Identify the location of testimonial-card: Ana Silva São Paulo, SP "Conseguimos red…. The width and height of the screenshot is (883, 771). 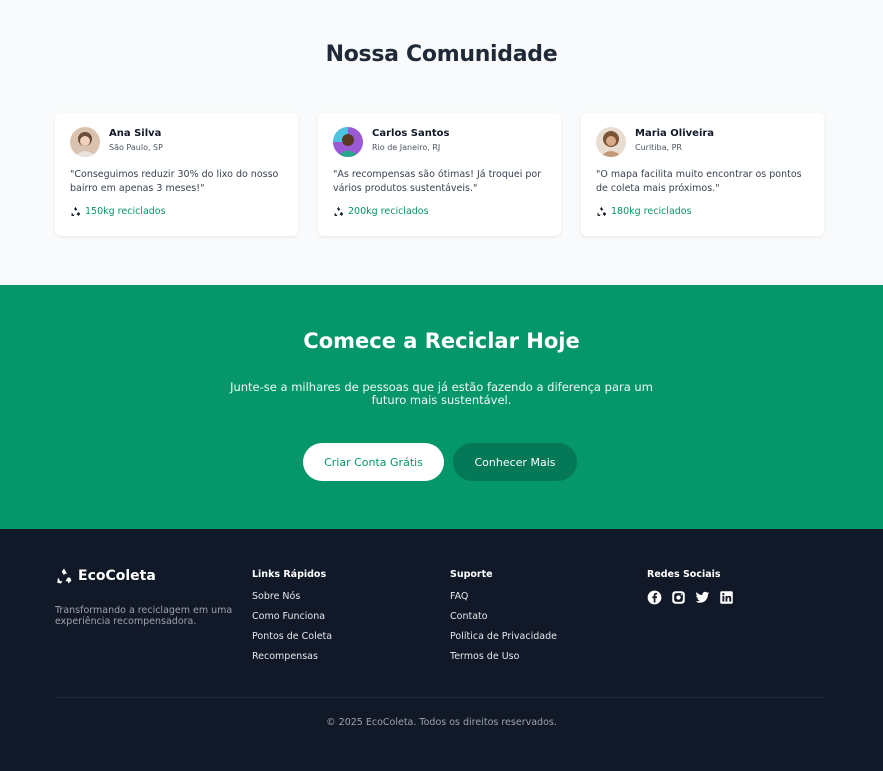
(176, 174).